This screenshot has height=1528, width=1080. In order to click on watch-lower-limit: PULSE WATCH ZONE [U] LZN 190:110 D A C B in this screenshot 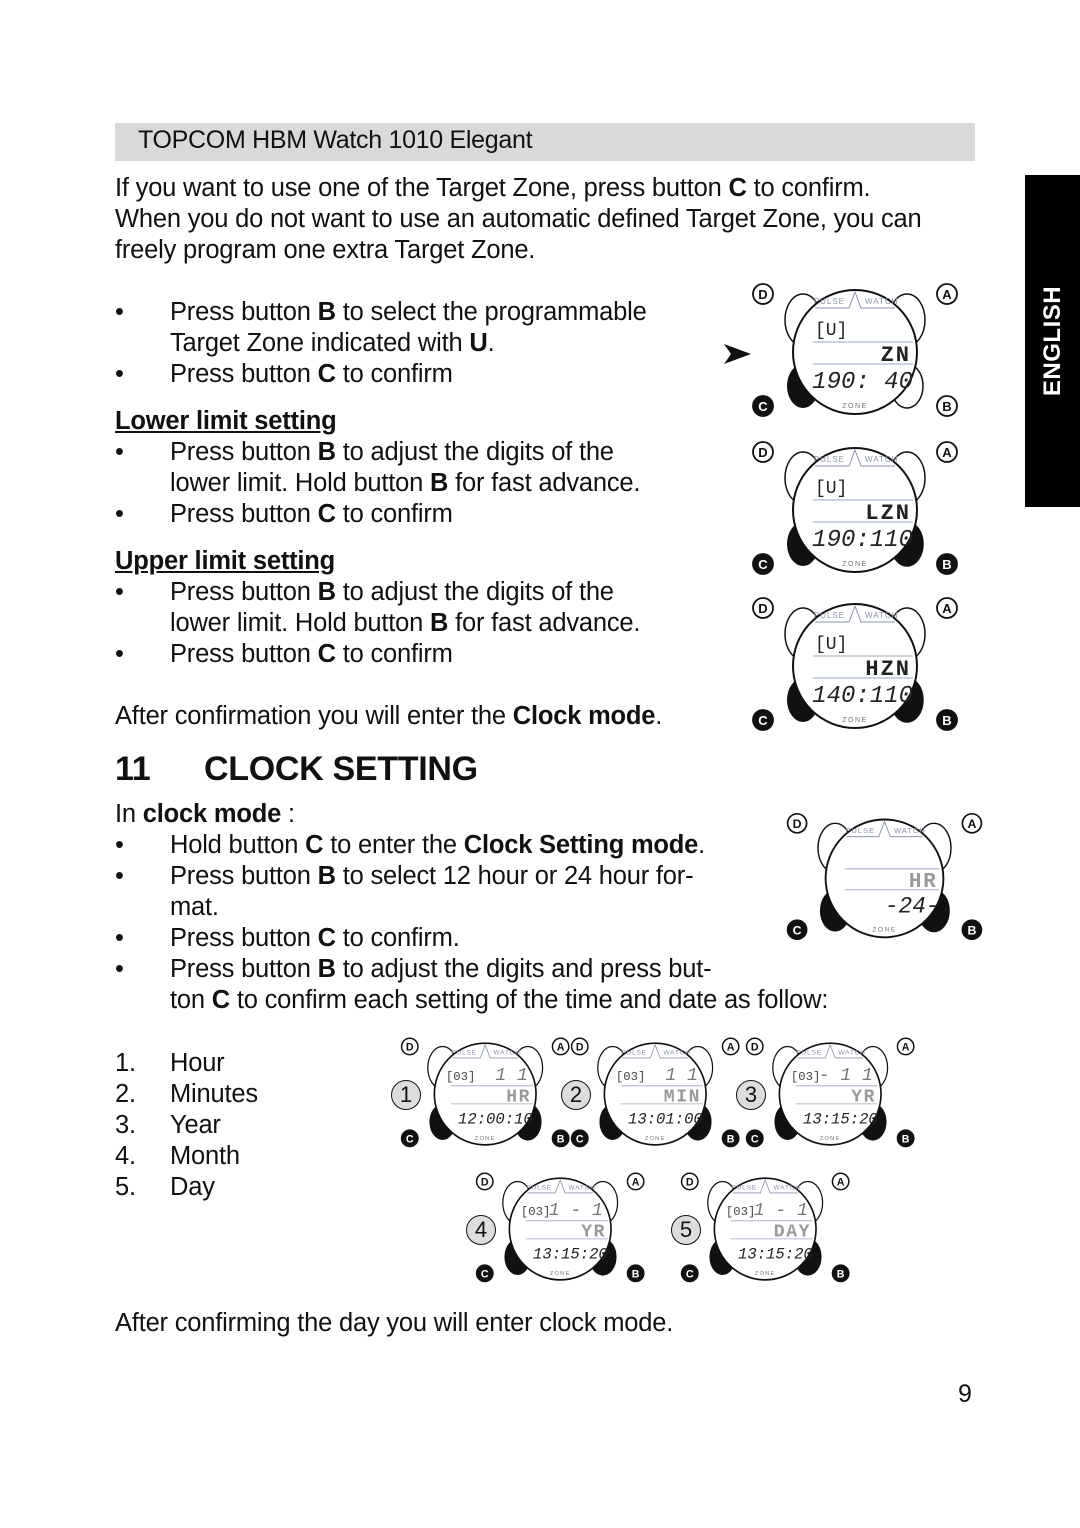, I will do `click(855, 510)`.